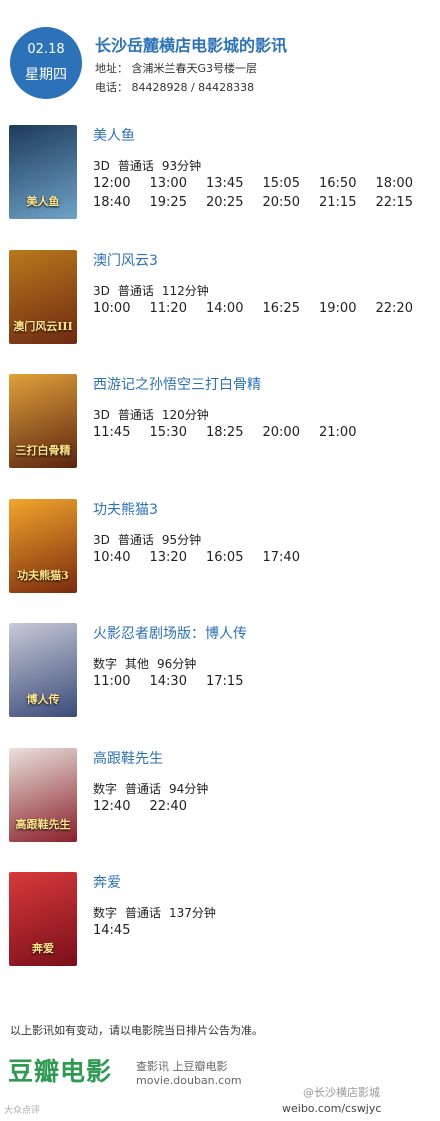 This screenshot has width=440, height=1121. I want to click on movie-duration: 112分钟, so click(185, 290).